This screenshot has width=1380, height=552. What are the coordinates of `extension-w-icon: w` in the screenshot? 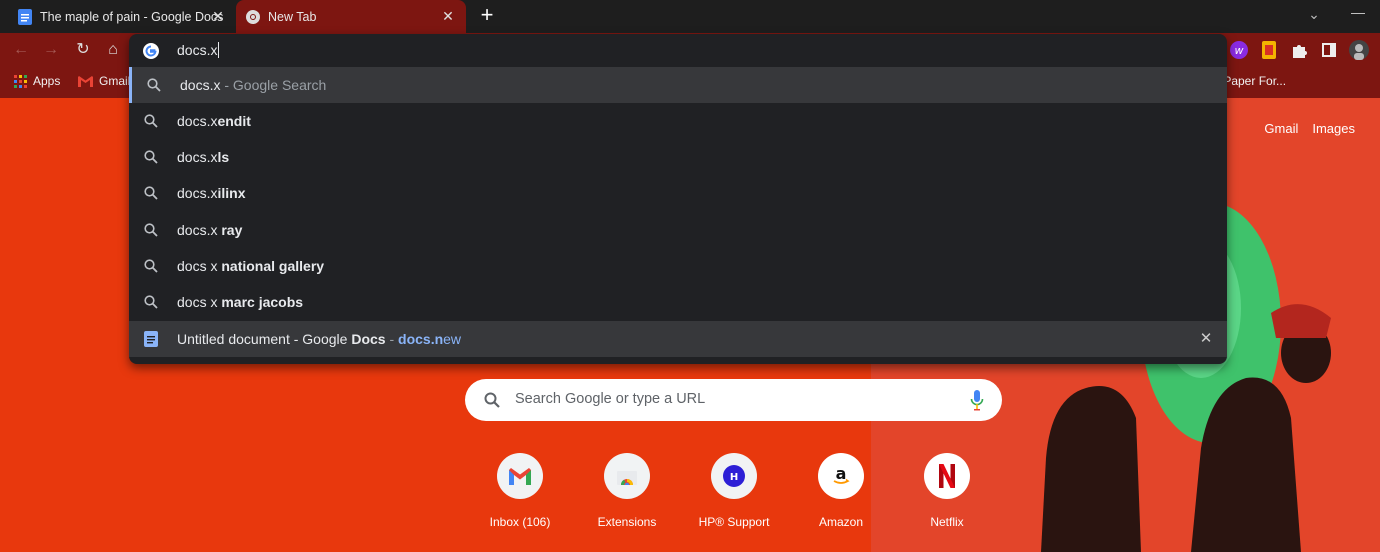 It's located at (1239, 50).